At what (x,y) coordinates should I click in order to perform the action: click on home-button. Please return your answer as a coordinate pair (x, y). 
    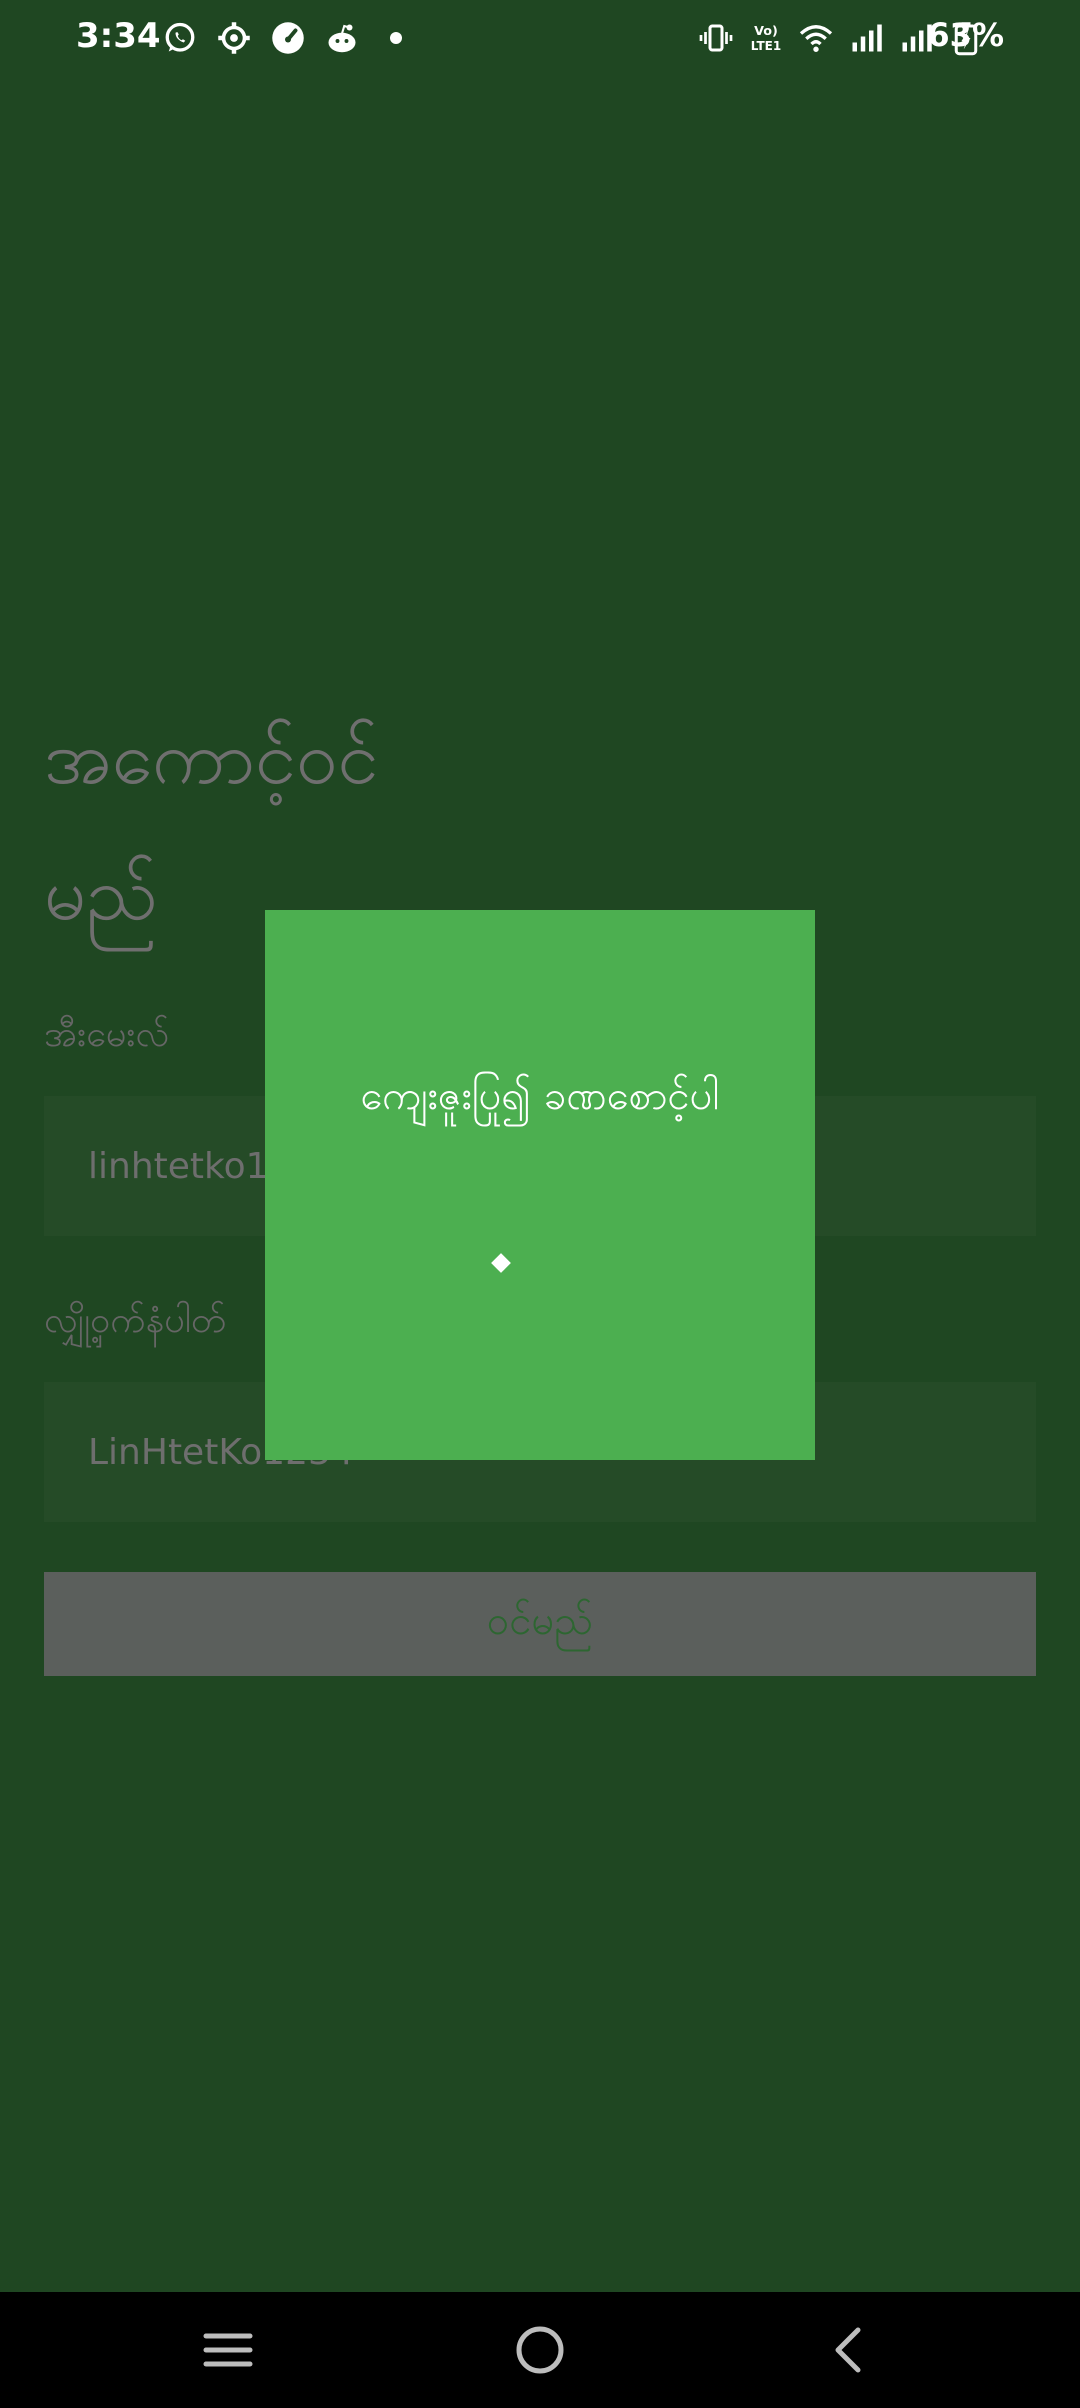
    Looking at the image, I should click on (540, 2350).